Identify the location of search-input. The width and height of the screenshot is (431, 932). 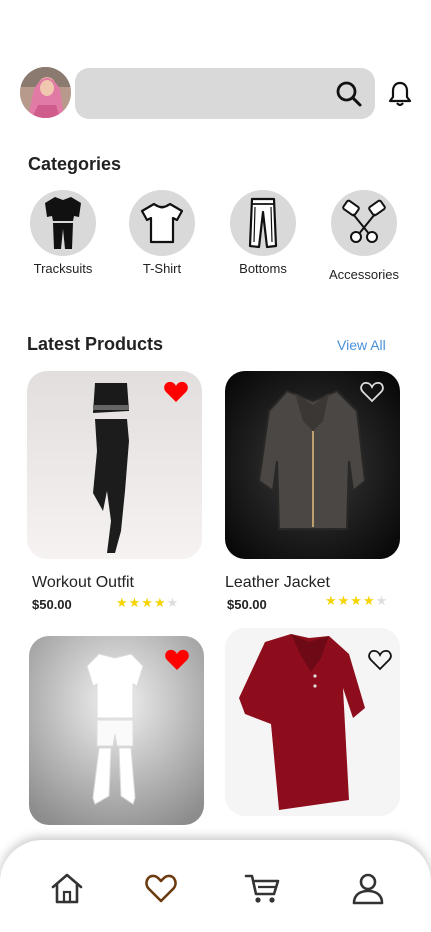
(225, 93).